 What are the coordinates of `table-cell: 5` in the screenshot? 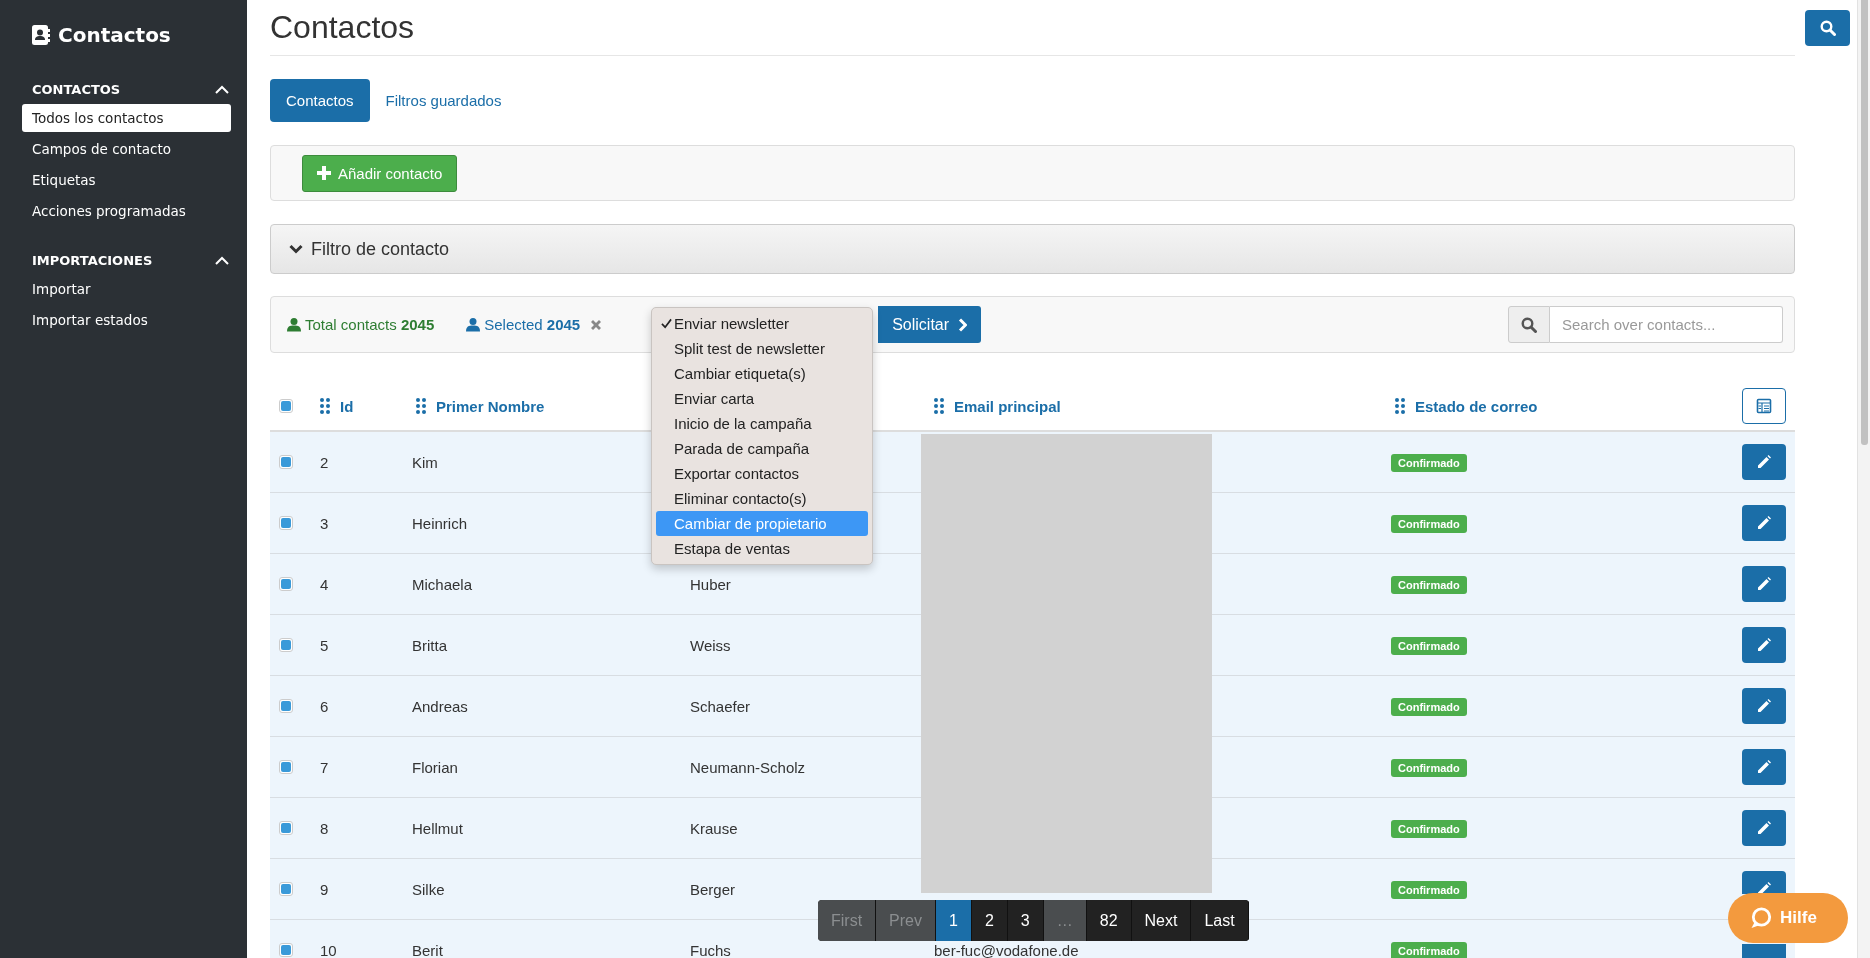 It's located at (324, 645).